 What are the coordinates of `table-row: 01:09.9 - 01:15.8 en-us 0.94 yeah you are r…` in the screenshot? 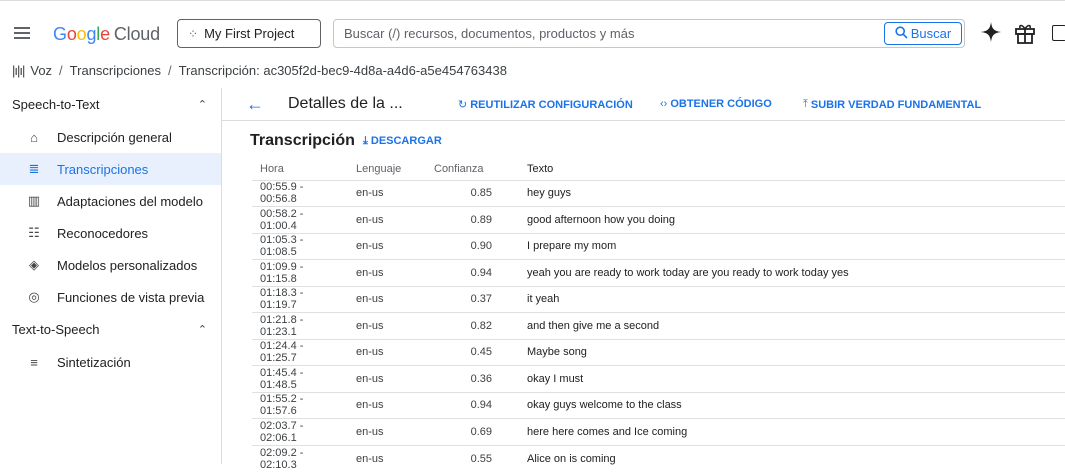 It's located at (658, 272).